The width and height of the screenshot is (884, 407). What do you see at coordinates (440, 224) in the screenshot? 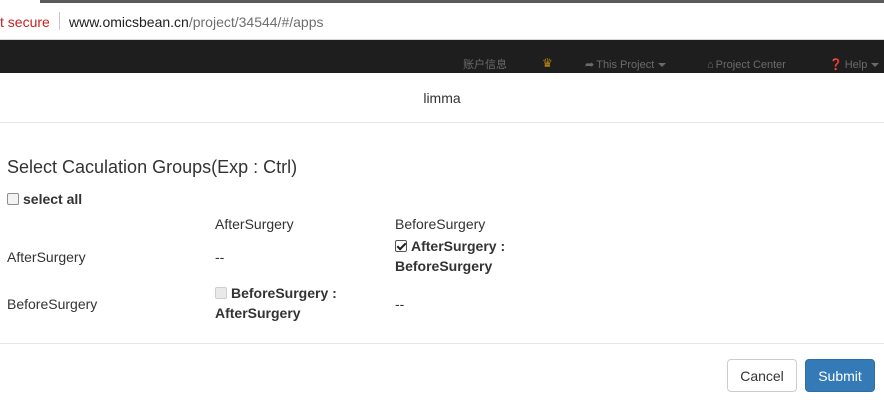
I see `column-header-beforesurgery: BeforeSurgery` at bounding box center [440, 224].